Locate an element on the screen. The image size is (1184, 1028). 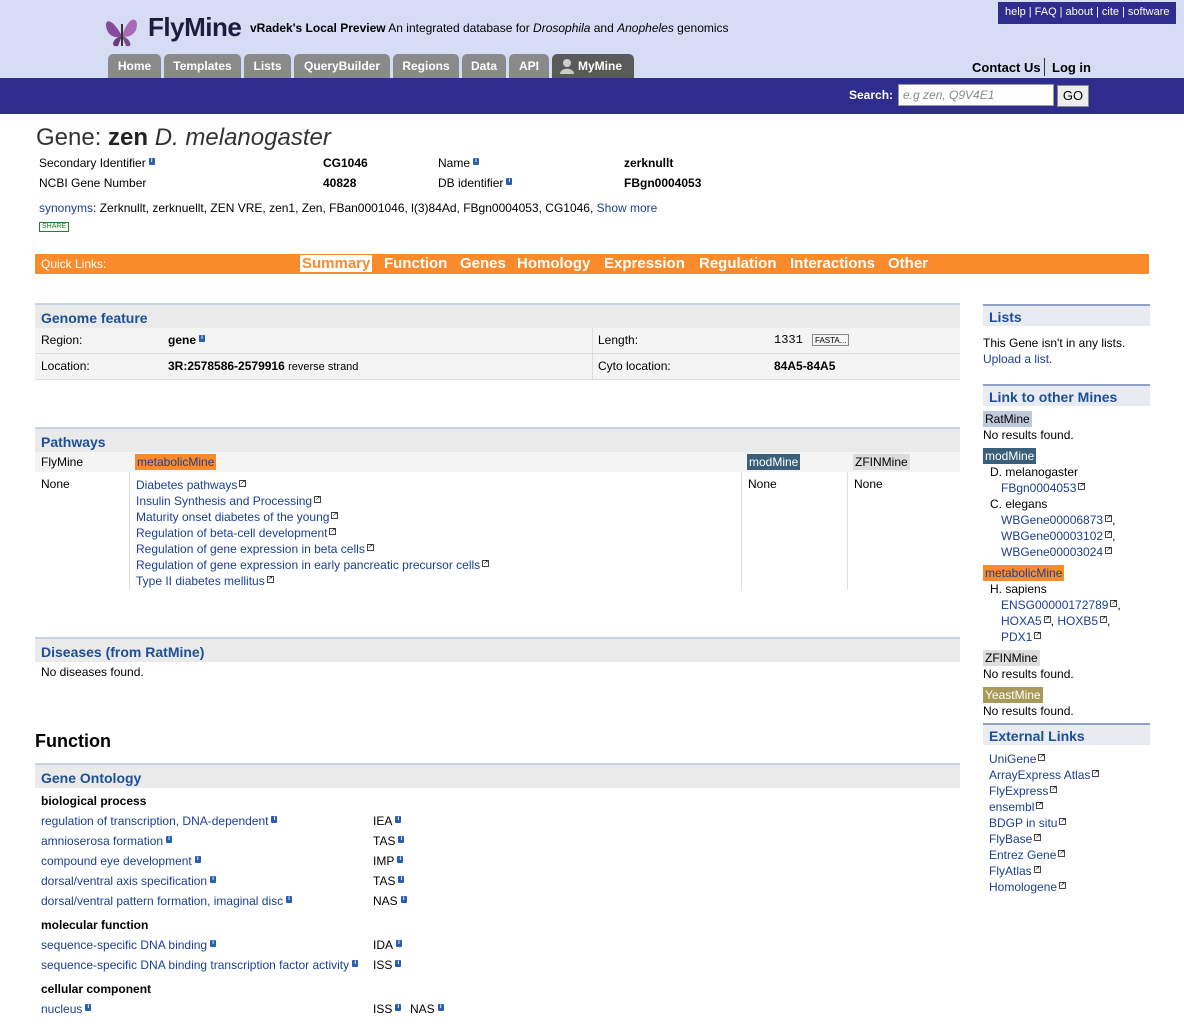
zfinmine-tag: ZFINMine is located at coordinates (1011, 658).